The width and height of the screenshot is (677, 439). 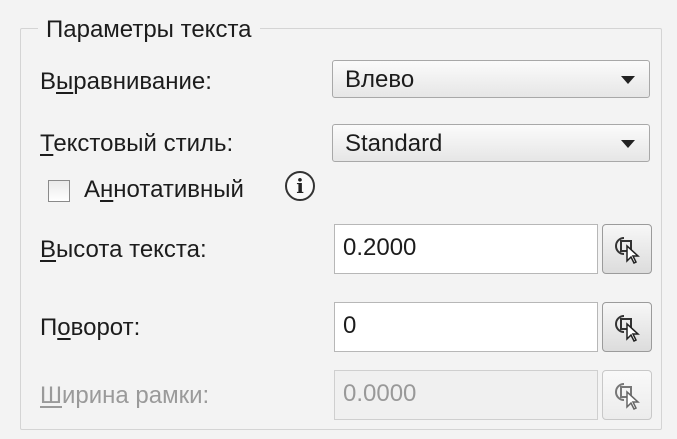 What do you see at coordinates (300, 186) in the screenshot?
I see `info-icon: i` at bounding box center [300, 186].